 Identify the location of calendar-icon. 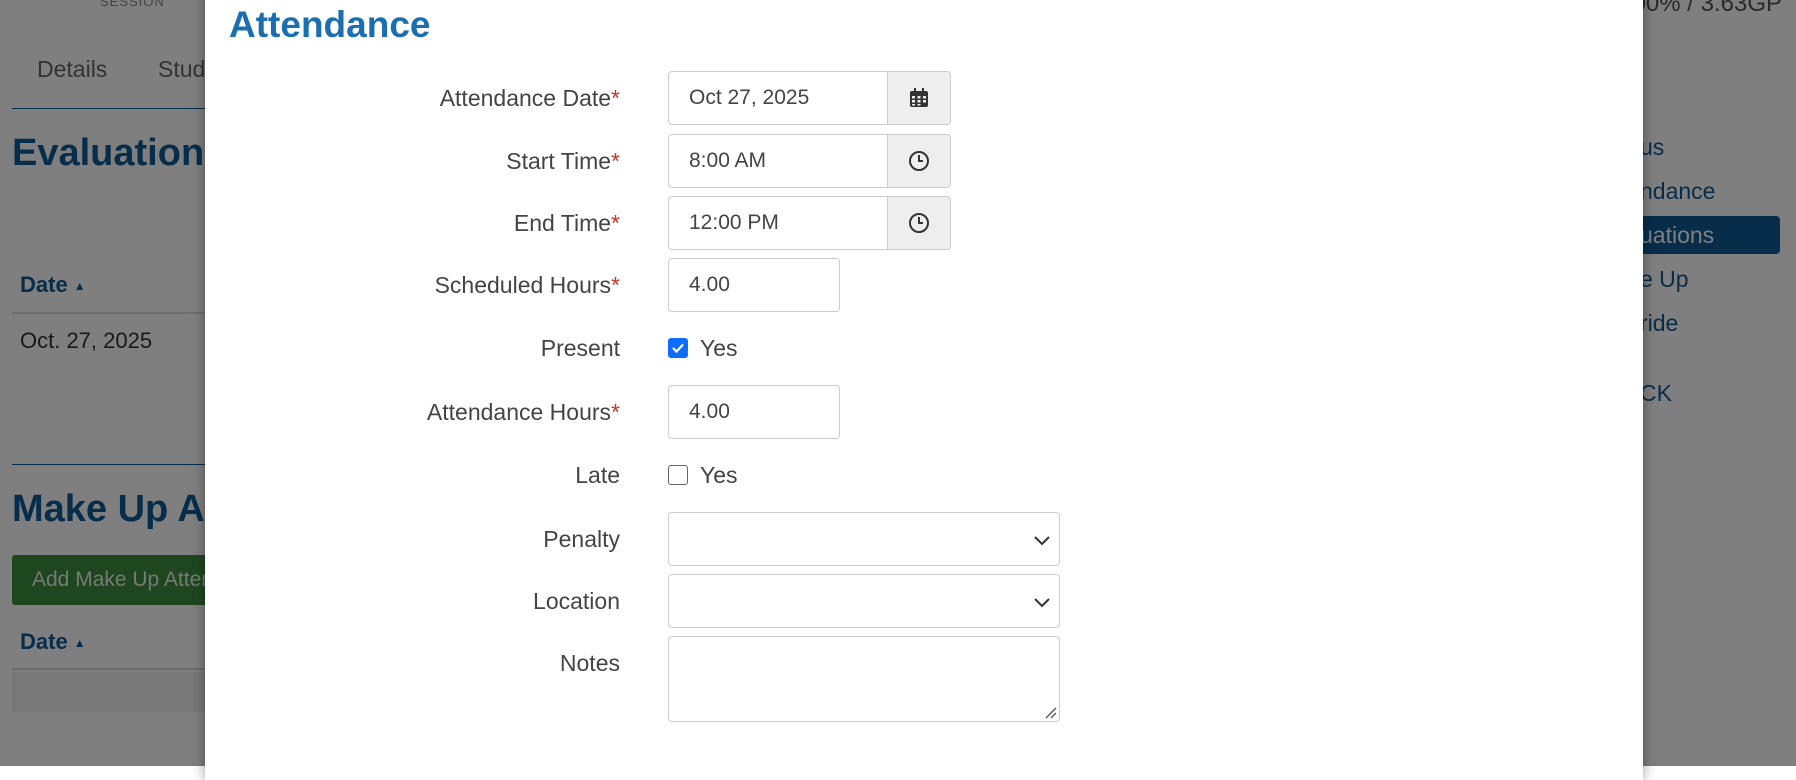
(919, 97).